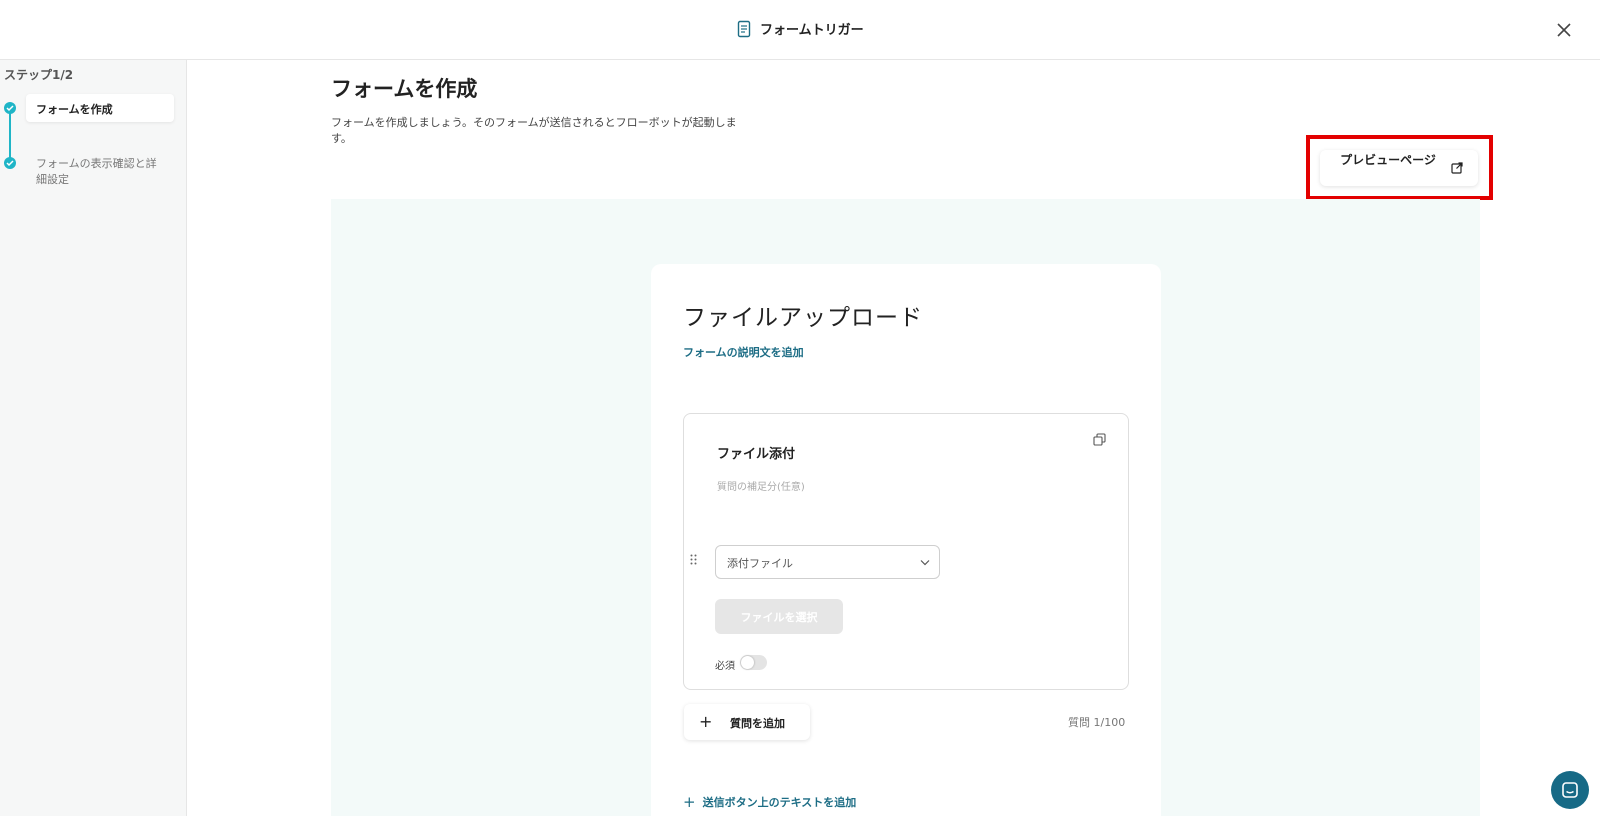 The width and height of the screenshot is (1600, 816). I want to click on close-icon, so click(1564, 30).